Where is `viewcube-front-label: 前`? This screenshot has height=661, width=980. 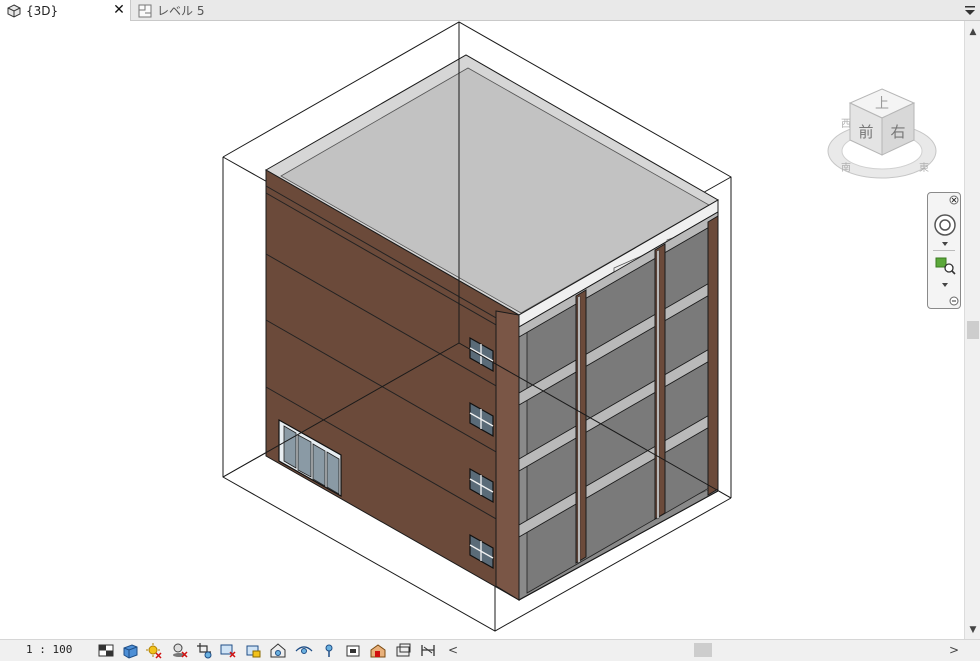
viewcube-front-label: 前 is located at coordinates (865, 132).